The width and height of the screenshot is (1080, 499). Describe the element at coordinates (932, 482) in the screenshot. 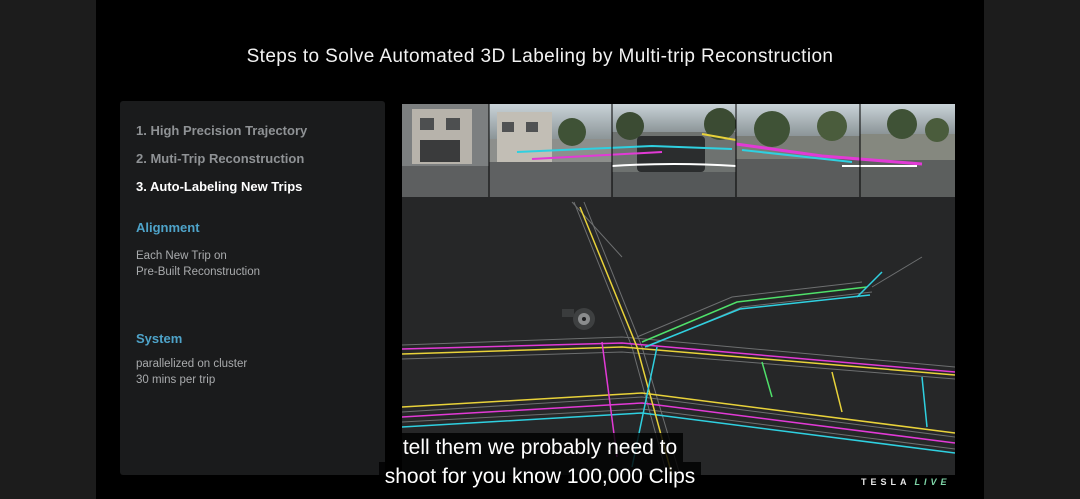

I see `brand-suffix: LIVE` at that location.